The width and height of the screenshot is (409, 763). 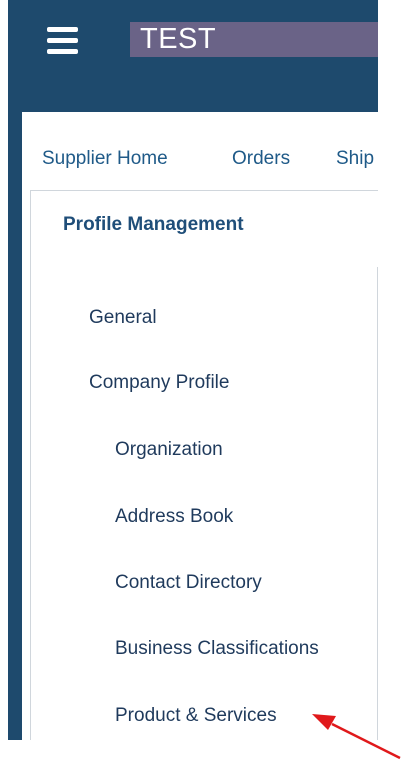 I want to click on menu-item-company-profile: Company Profile, so click(x=159, y=383).